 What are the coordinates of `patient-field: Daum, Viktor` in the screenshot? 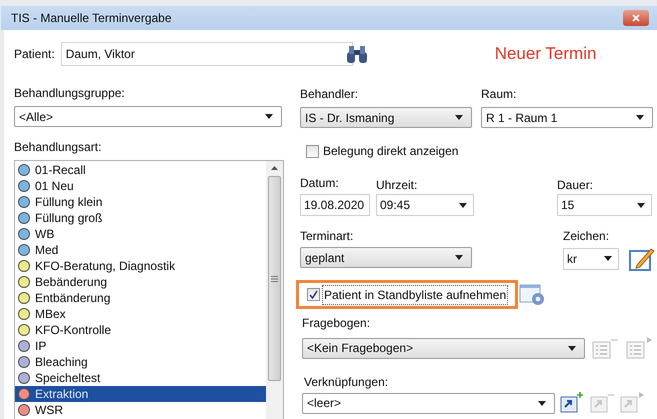 It's located at (206, 54).